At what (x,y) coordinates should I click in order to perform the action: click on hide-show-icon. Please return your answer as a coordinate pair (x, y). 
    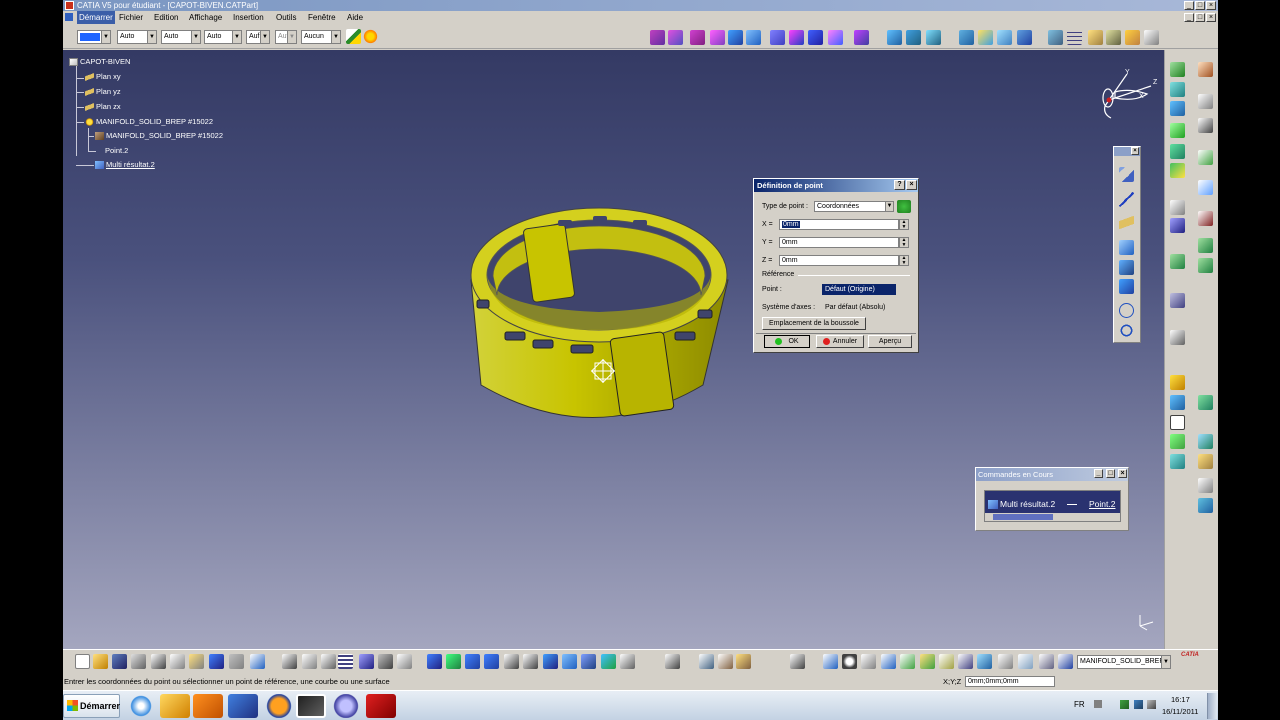
    Looking at the image, I should click on (608, 661).